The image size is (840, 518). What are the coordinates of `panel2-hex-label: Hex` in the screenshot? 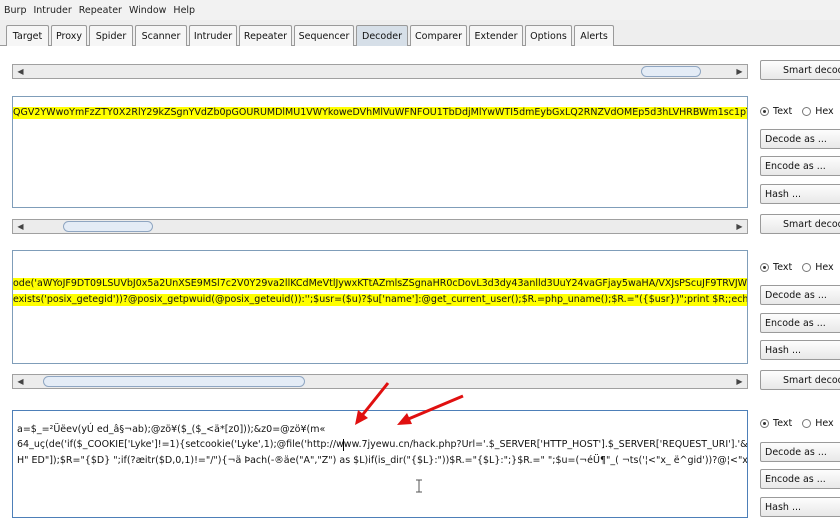 It's located at (824, 111).